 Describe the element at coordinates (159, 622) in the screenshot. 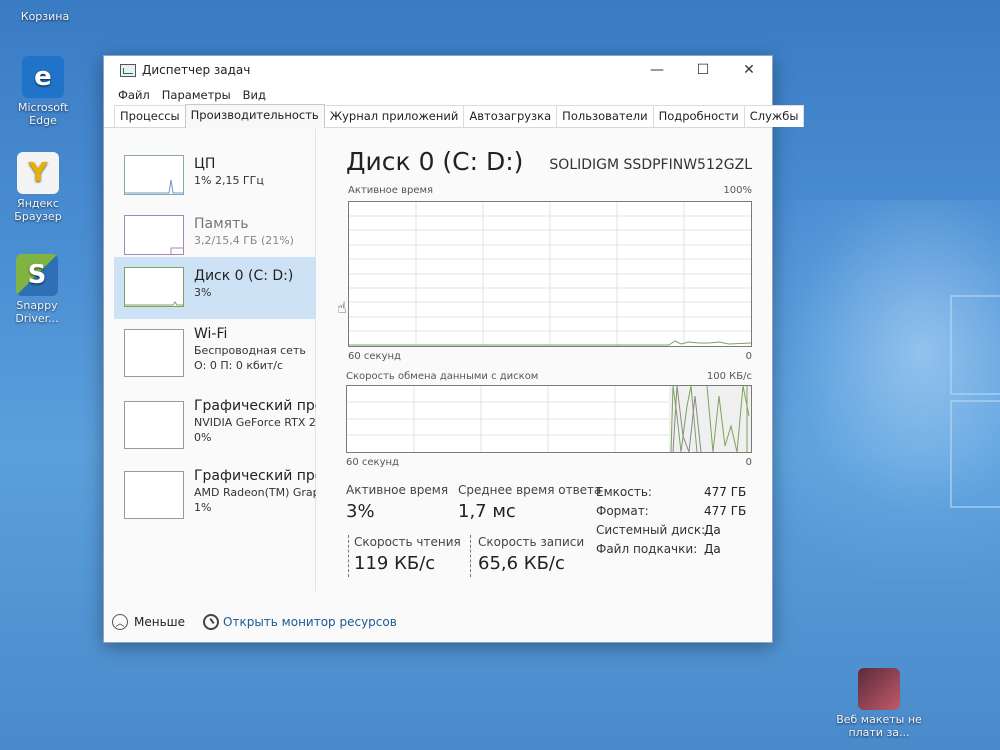

I see `fewer-details-button: Меньше` at that location.